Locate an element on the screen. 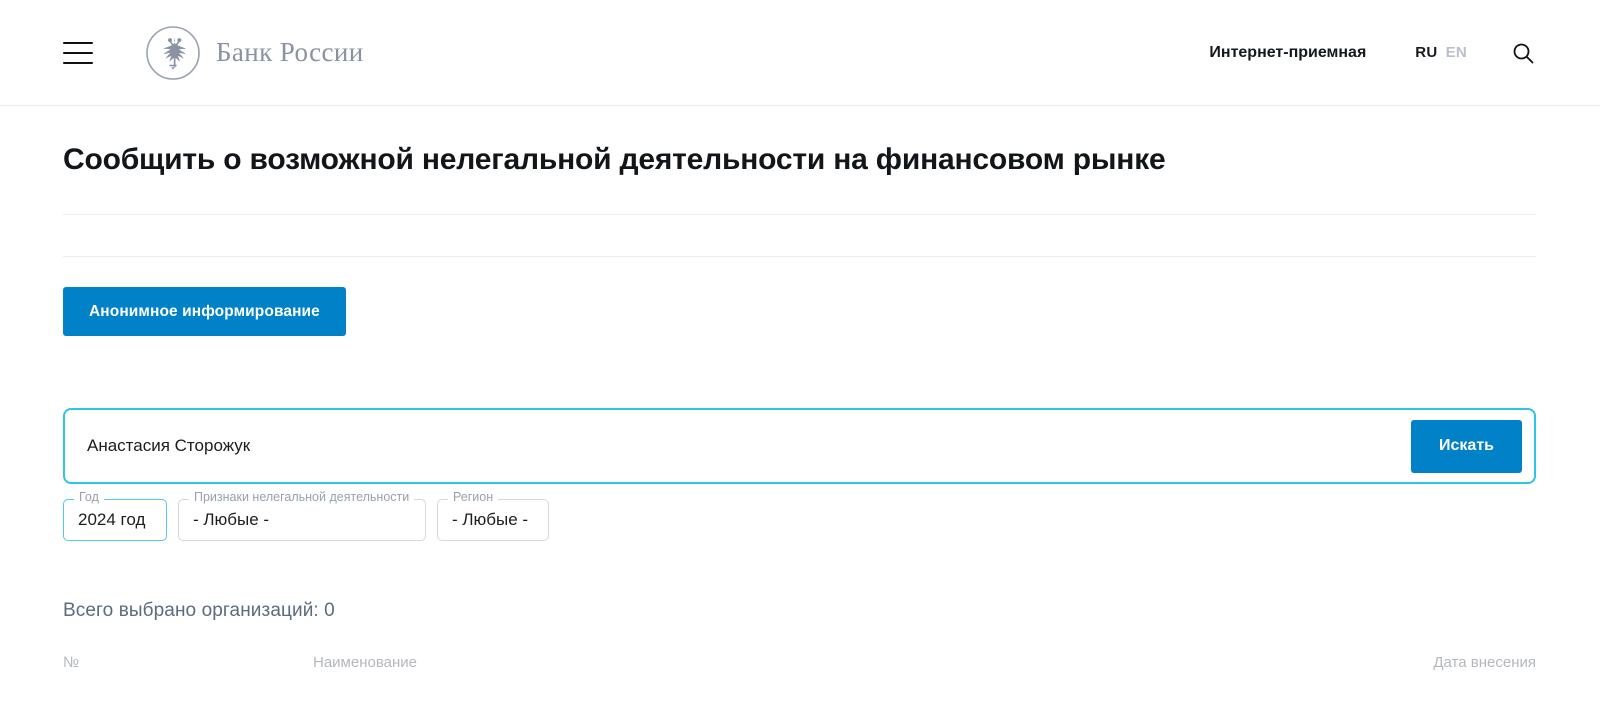 This screenshot has width=1600, height=726. results-table-header: № Наименование Дата внесения is located at coordinates (799, 662).